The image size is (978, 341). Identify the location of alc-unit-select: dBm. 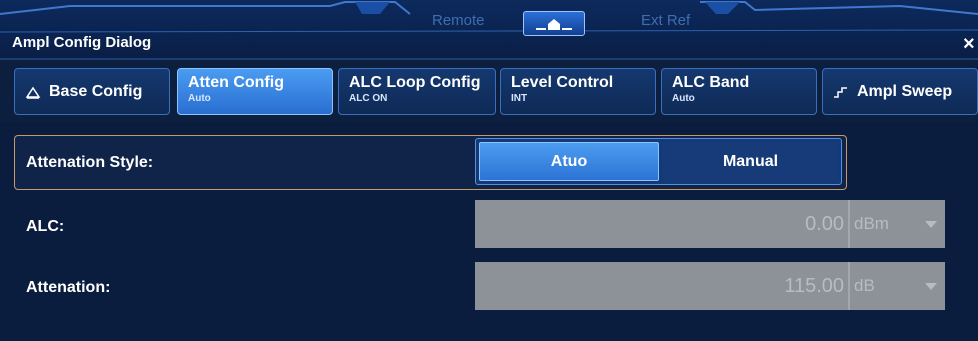
(896, 224).